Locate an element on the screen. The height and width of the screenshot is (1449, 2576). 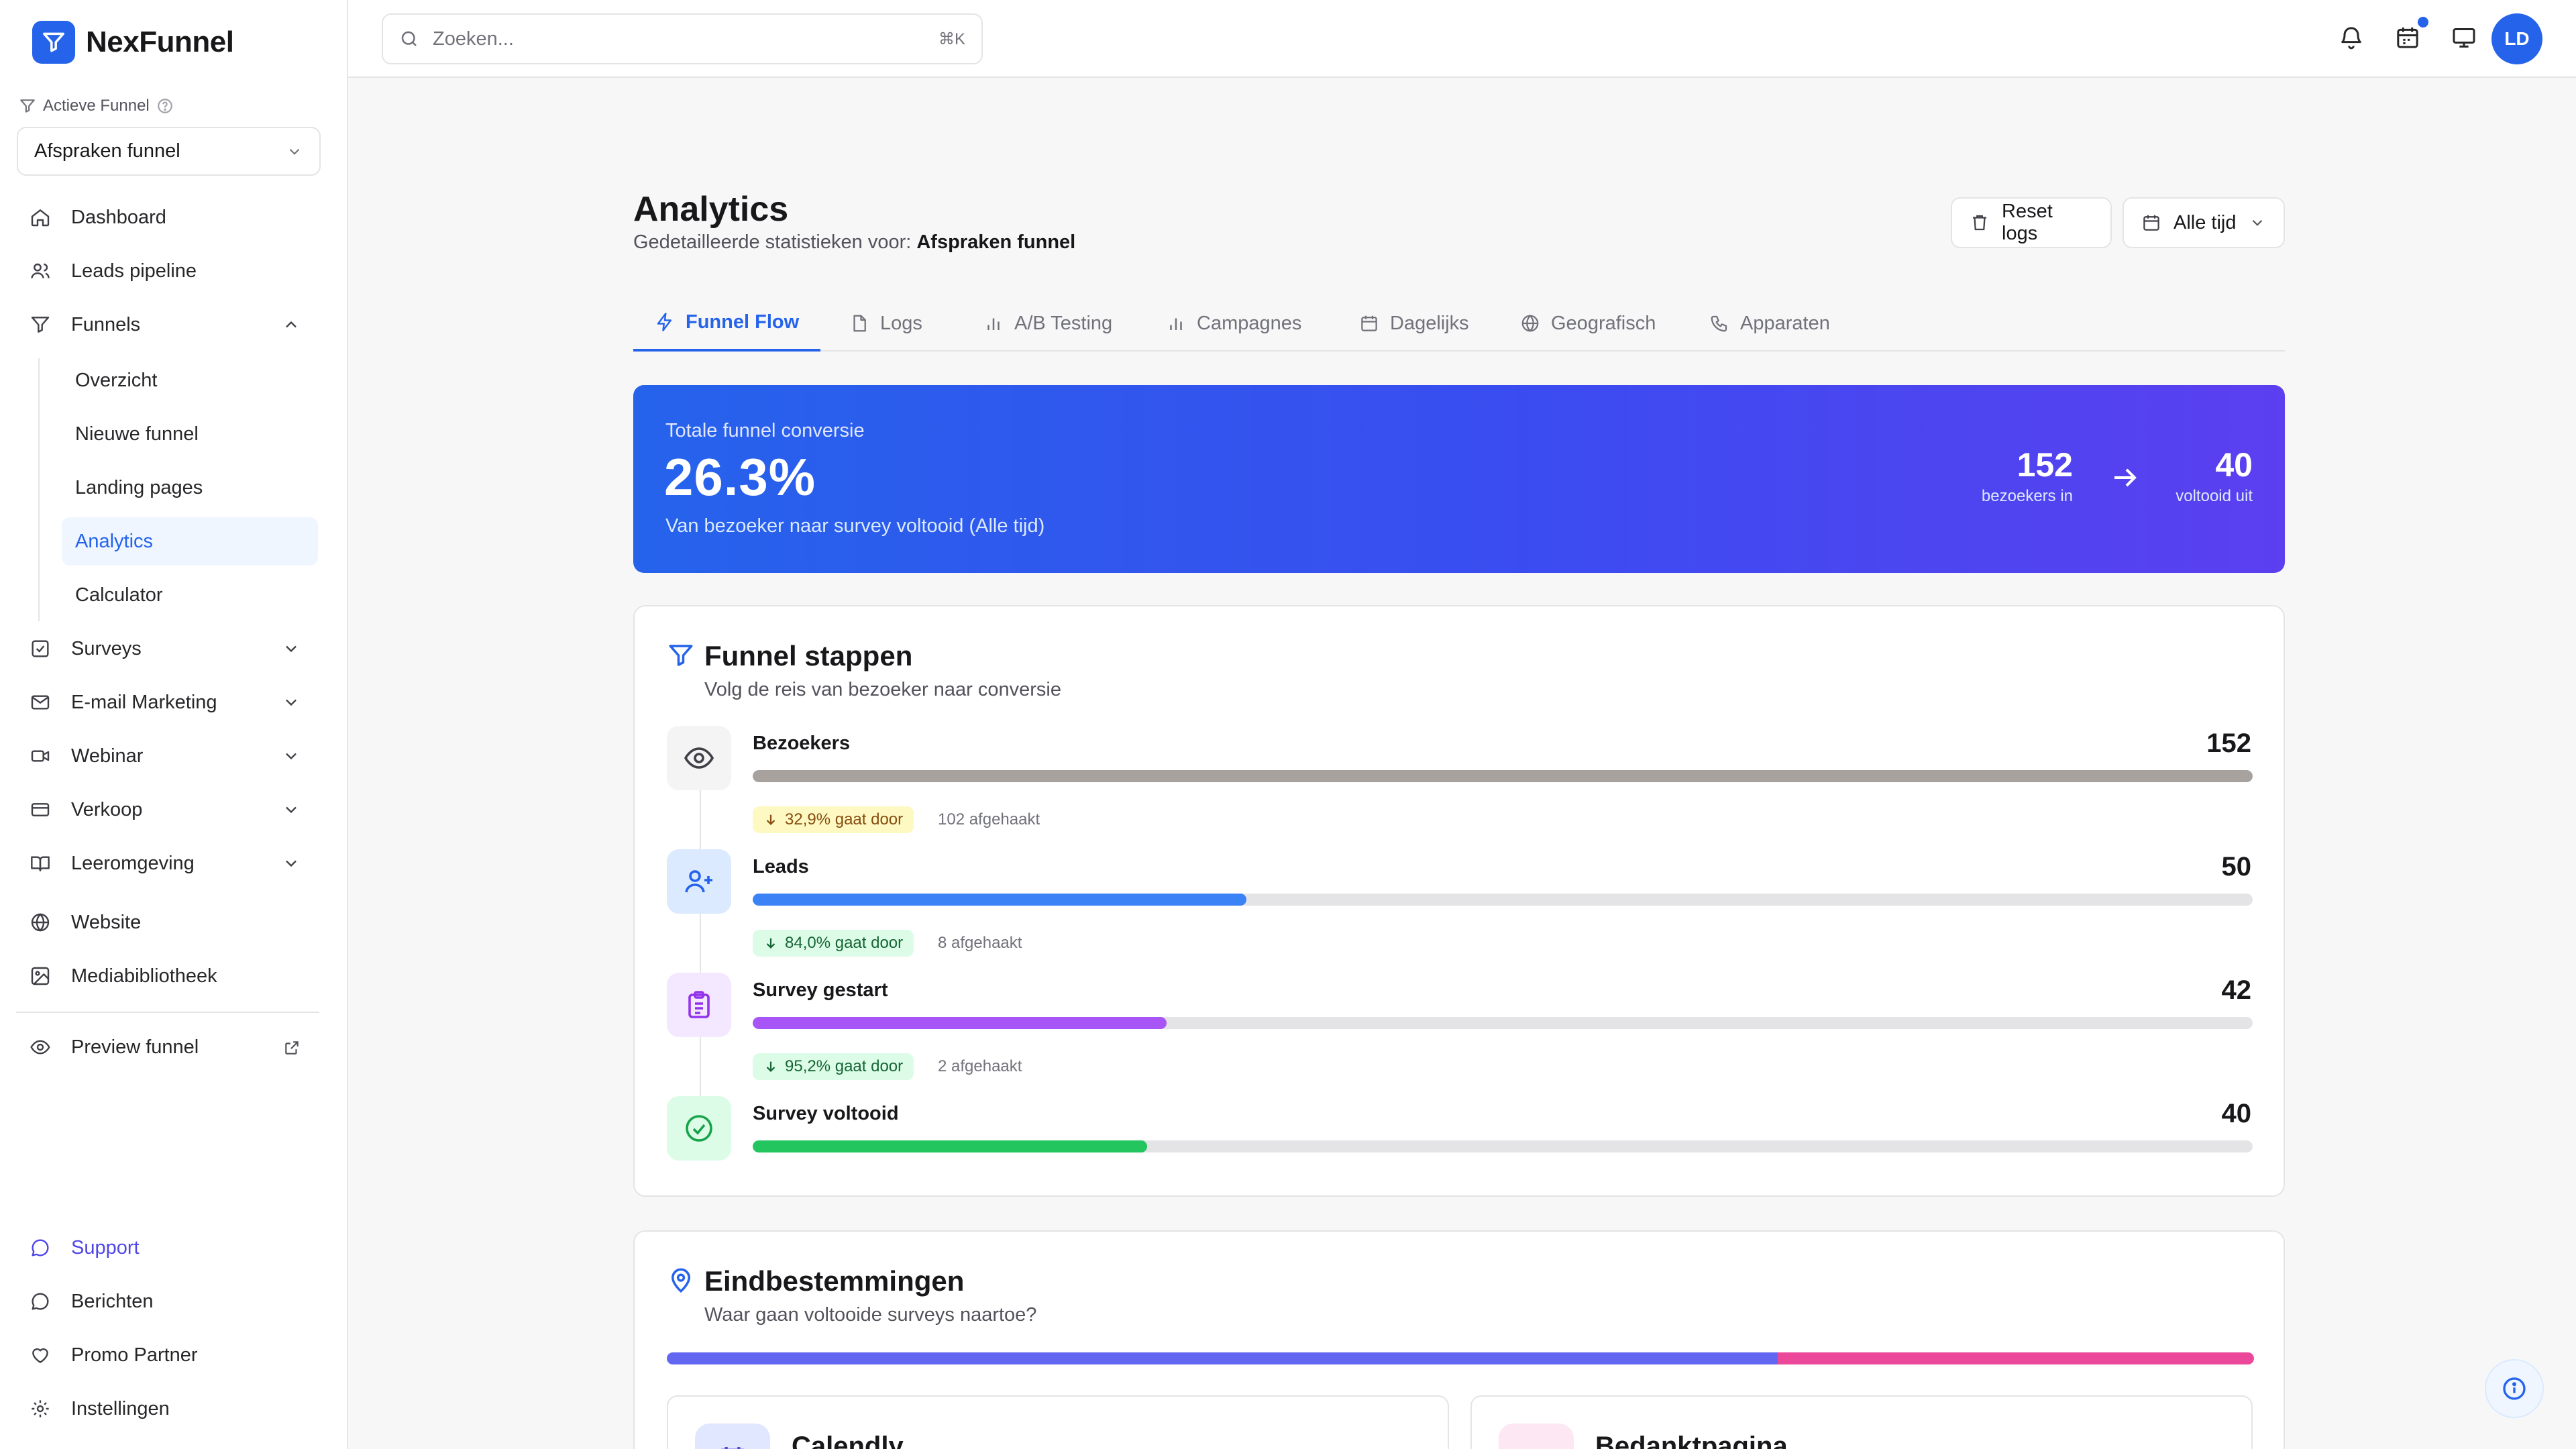
conversion-label: Totale funnel conversie is located at coordinates (765, 430).